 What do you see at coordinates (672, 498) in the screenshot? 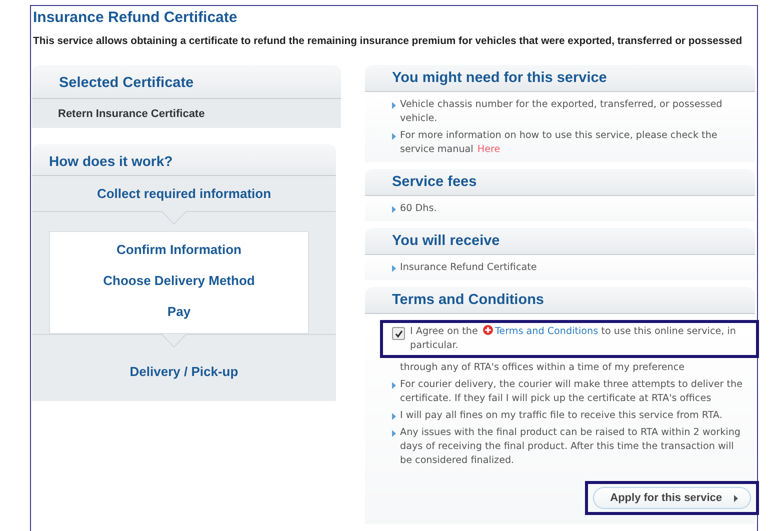
I see `apply-button: Apply for this service` at bounding box center [672, 498].